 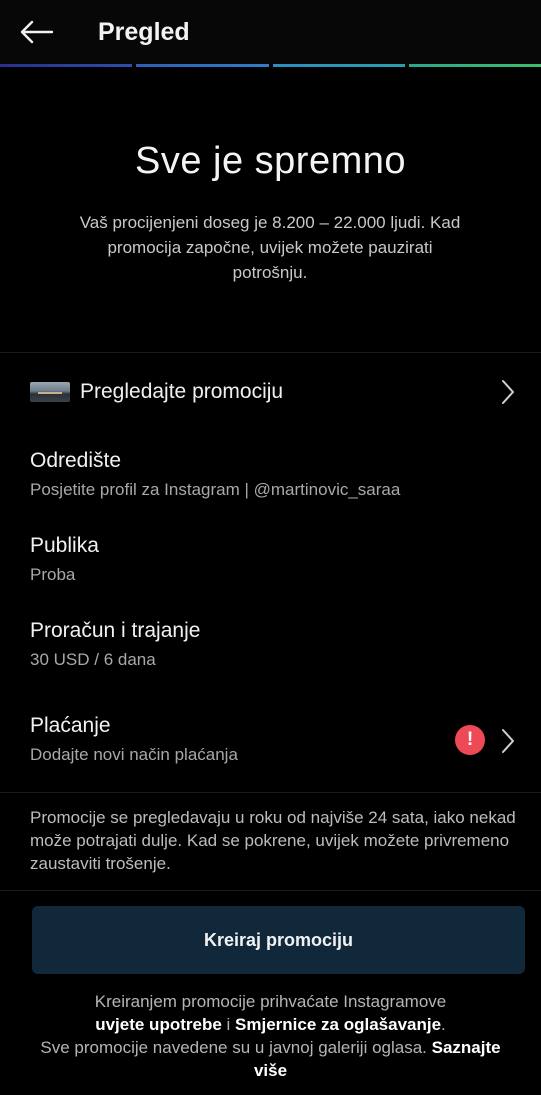 What do you see at coordinates (270, 66) in the screenshot?
I see `step-progress-bar` at bounding box center [270, 66].